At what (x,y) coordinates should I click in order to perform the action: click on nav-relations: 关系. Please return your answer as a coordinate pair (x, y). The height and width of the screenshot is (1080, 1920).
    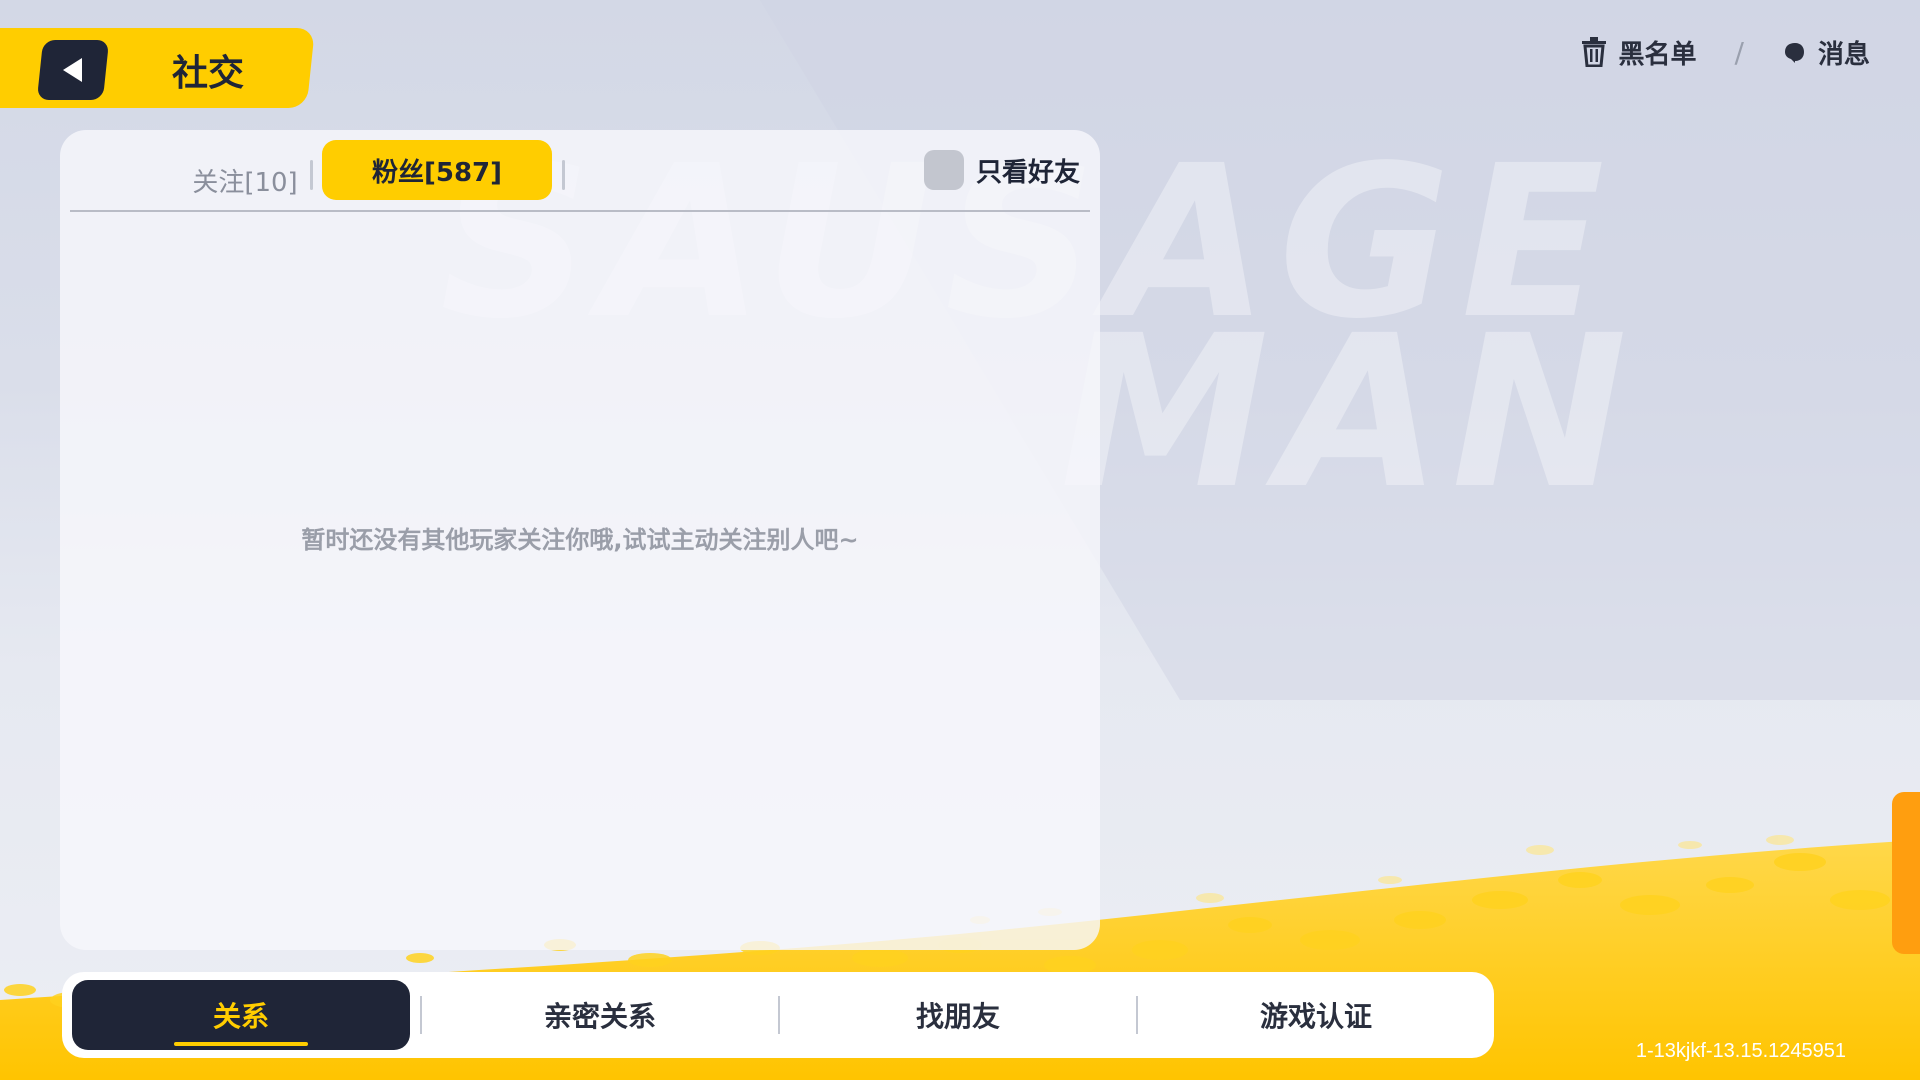
    Looking at the image, I should click on (241, 1015).